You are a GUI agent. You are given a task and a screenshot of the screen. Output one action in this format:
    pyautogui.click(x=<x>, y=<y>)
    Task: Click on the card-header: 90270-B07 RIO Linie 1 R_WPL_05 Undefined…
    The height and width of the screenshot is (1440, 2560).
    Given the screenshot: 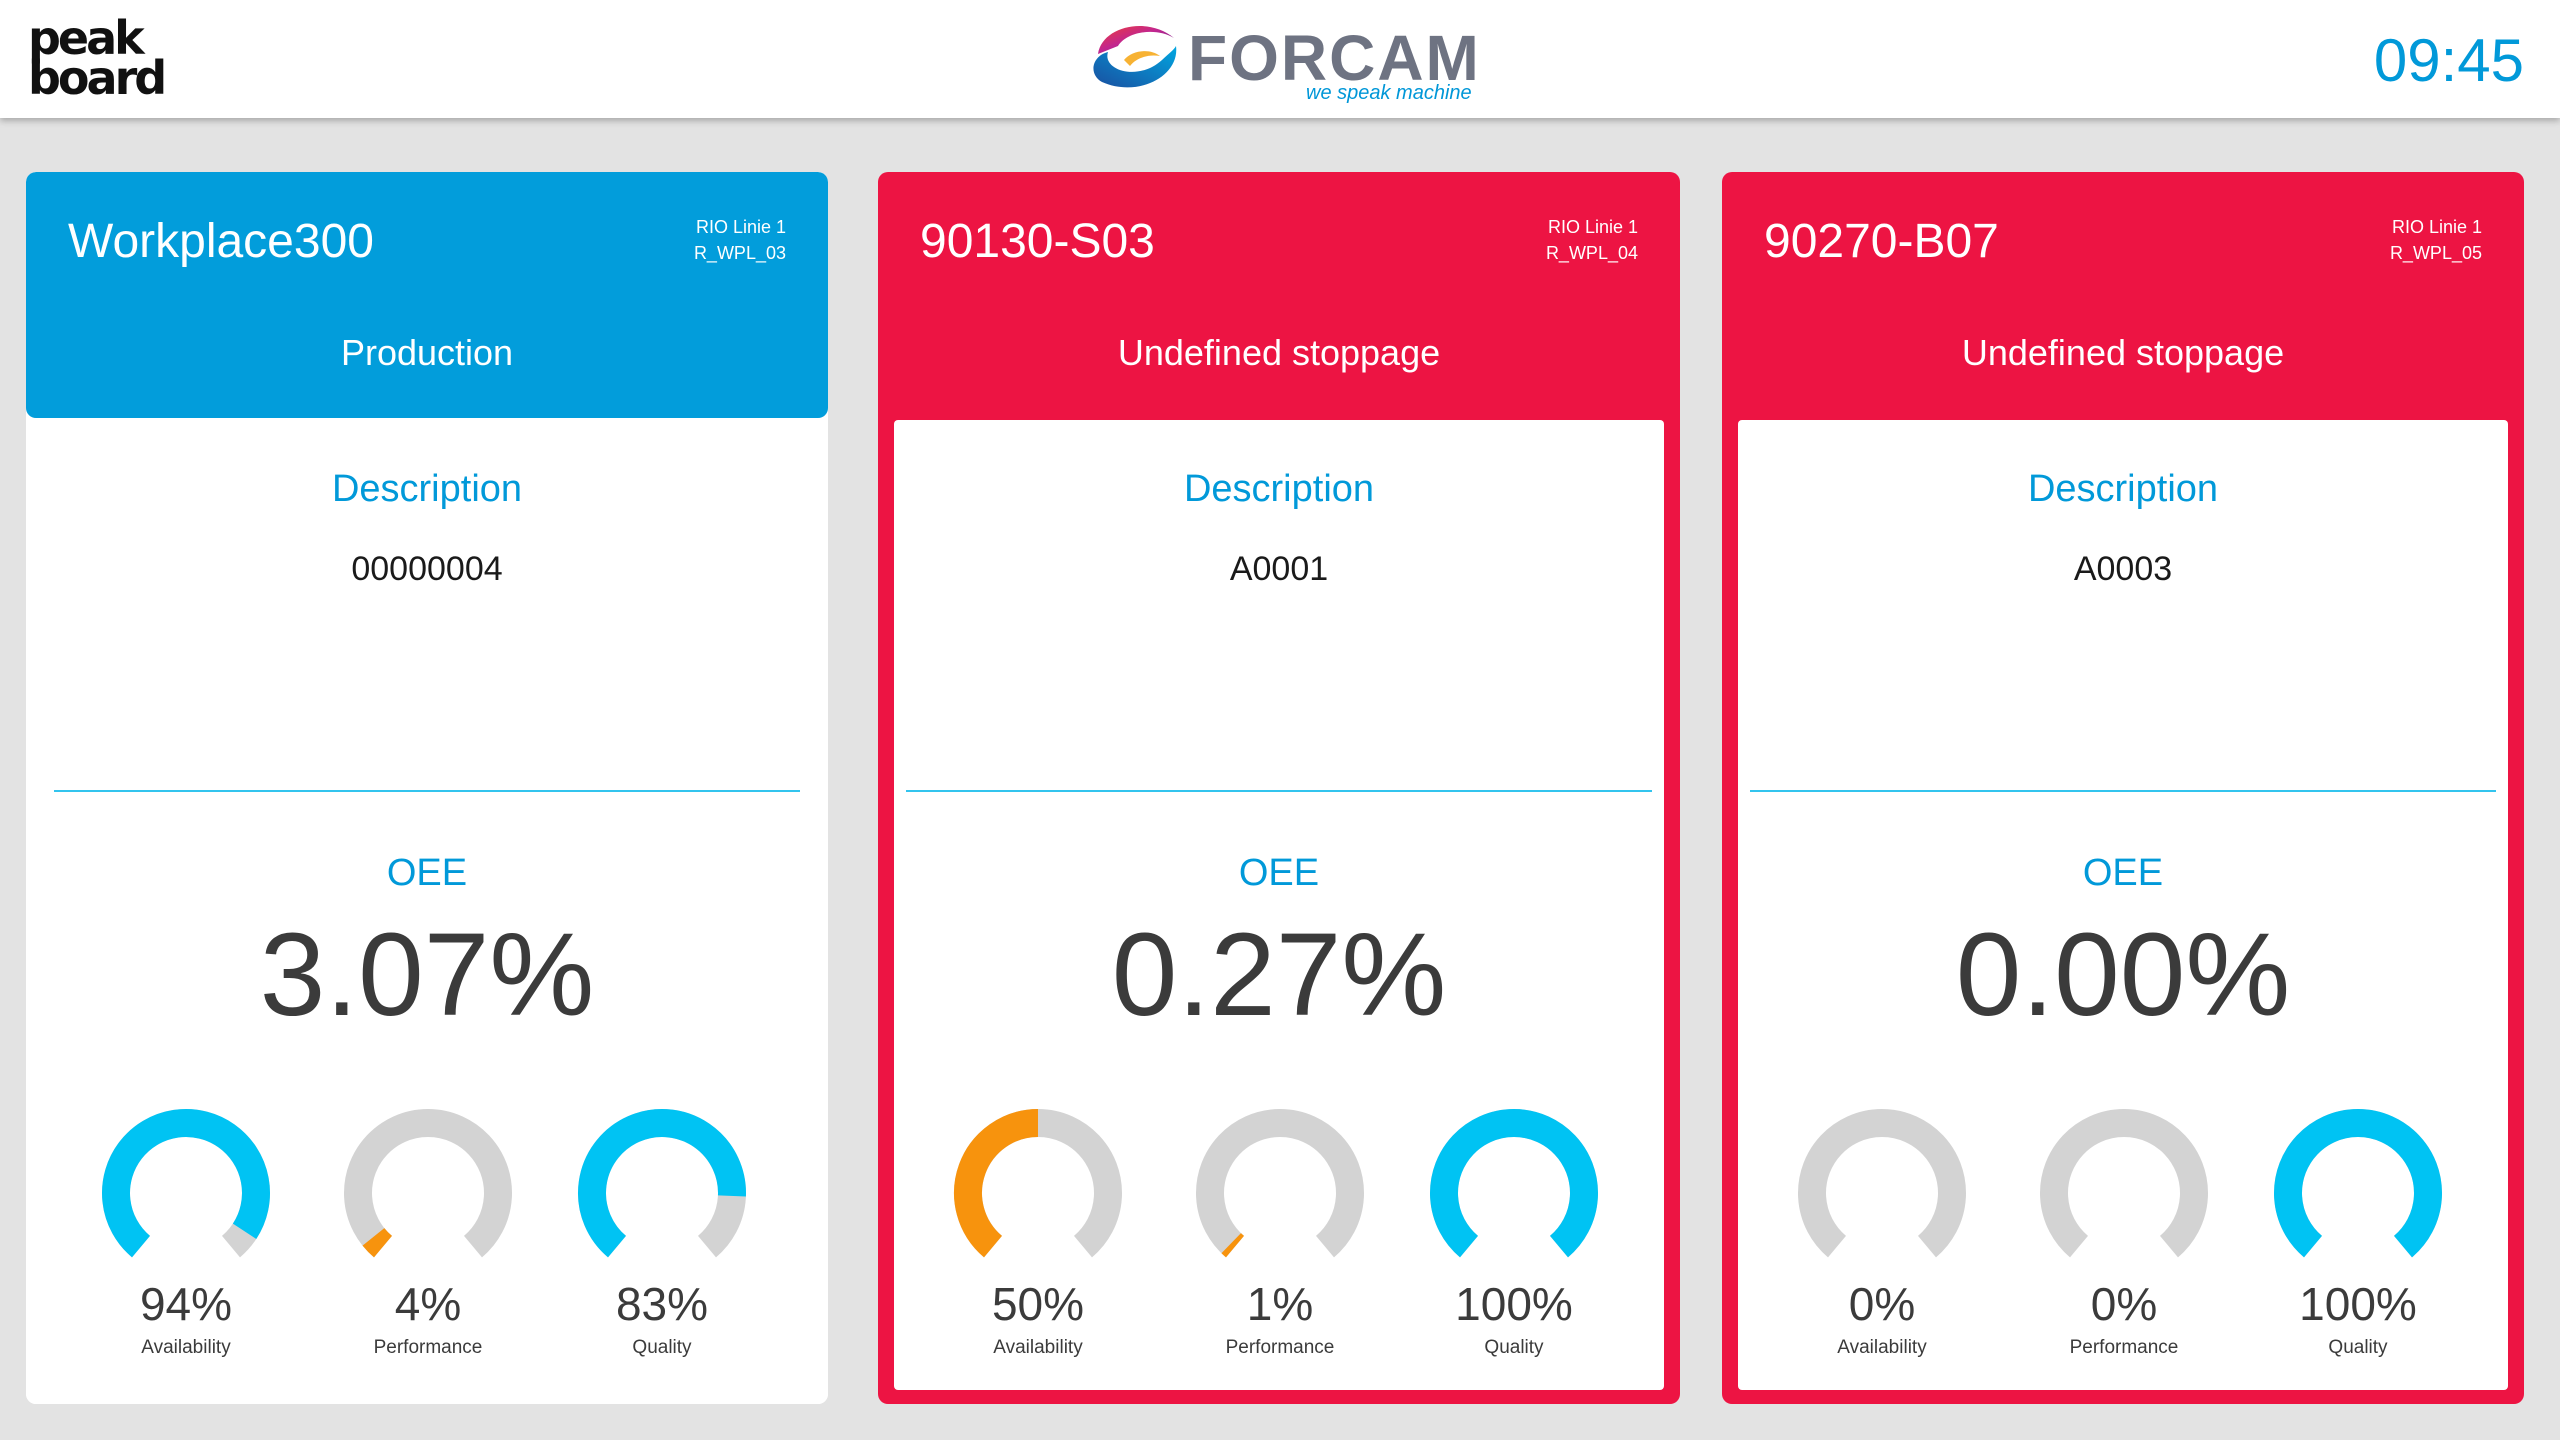 What is the action you would take?
    pyautogui.click(x=2123, y=295)
    